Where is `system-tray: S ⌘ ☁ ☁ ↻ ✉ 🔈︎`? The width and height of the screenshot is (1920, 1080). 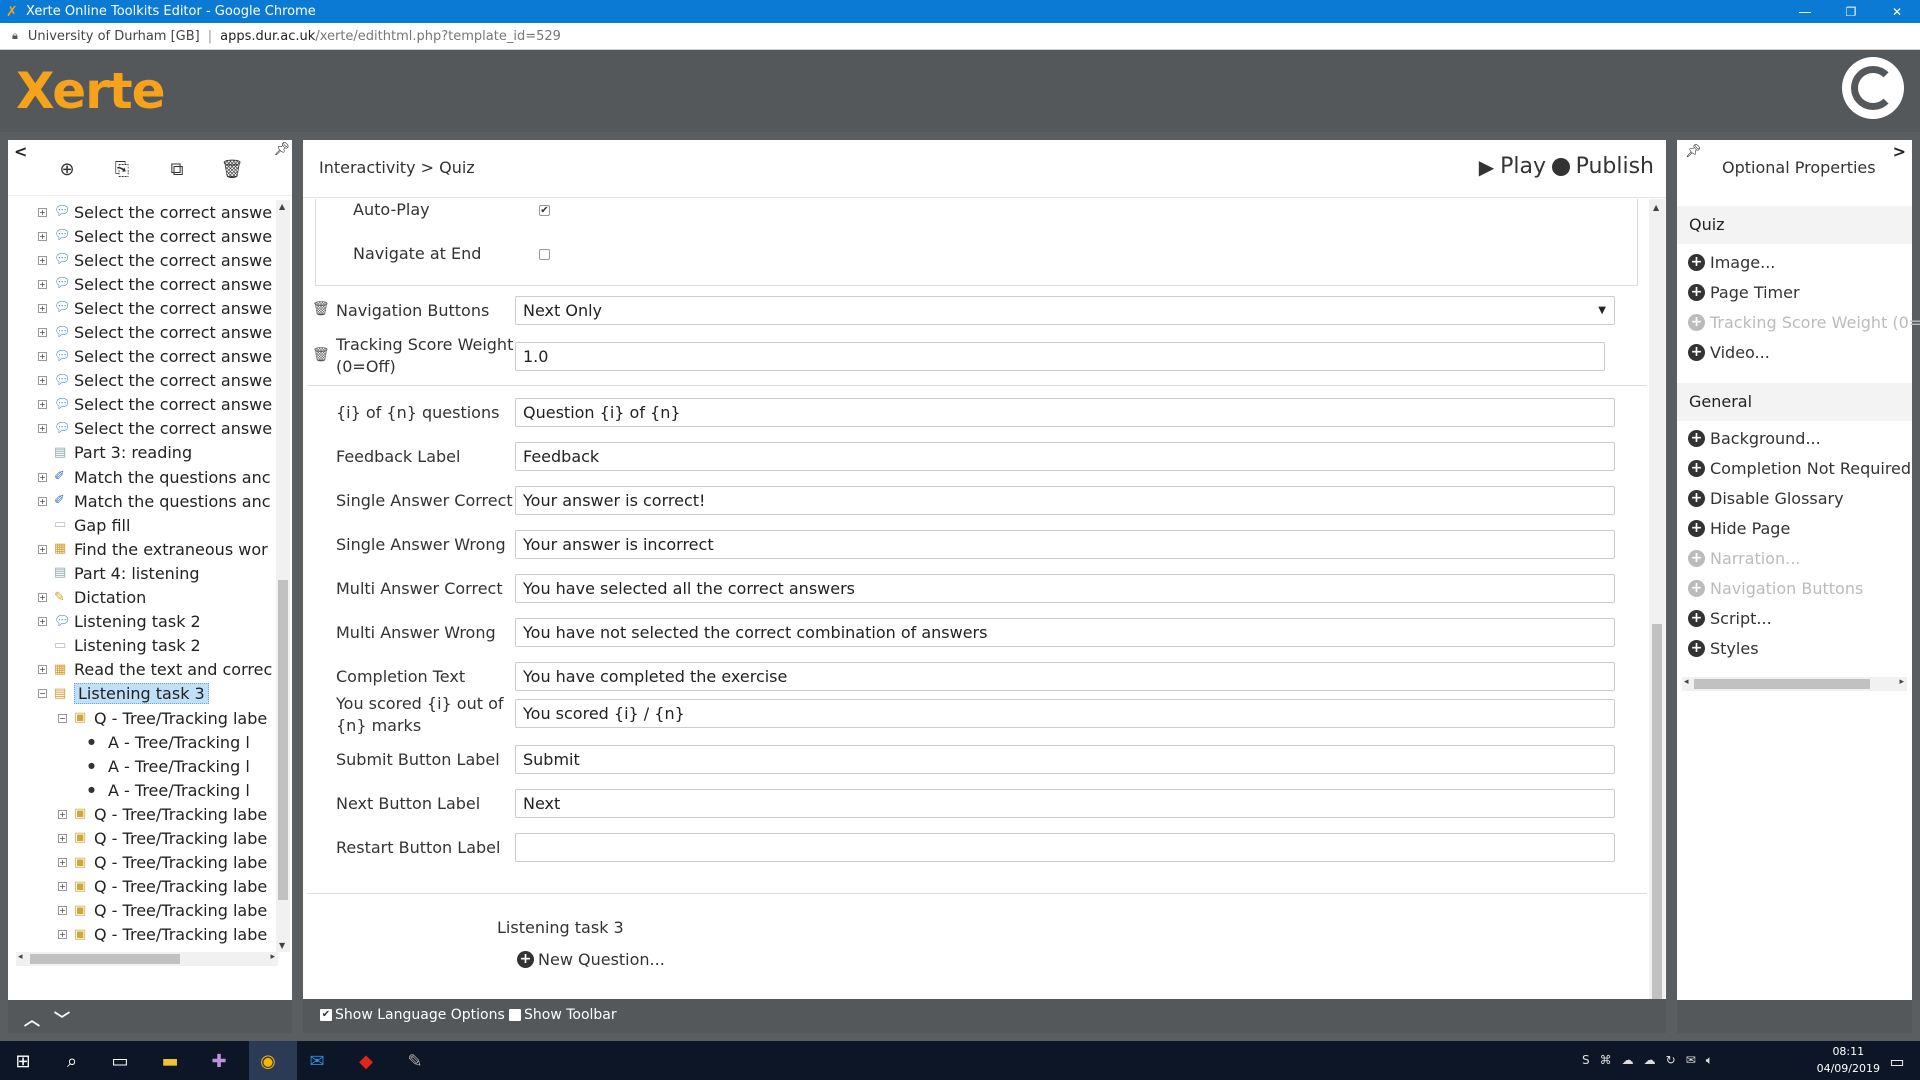
system-tray: S ⌘ ☁ ☁ ↻ ✉ 🔈︎ is located at coordinates (1647, 1060).